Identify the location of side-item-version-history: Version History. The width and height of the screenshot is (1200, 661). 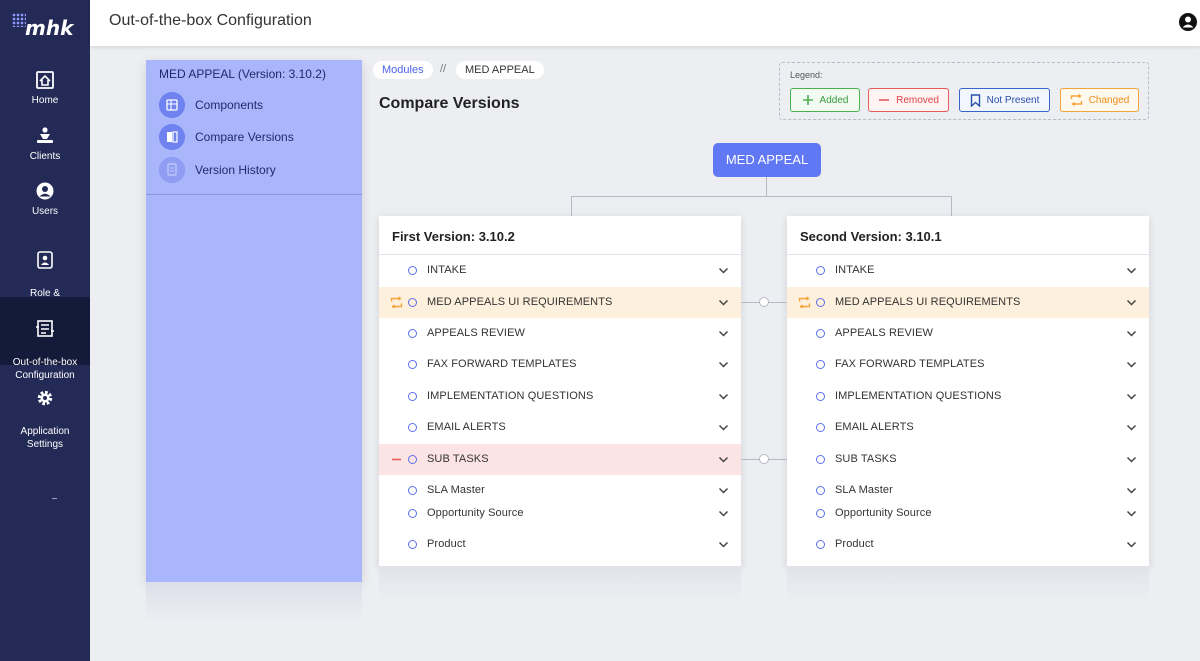
(259, 170).